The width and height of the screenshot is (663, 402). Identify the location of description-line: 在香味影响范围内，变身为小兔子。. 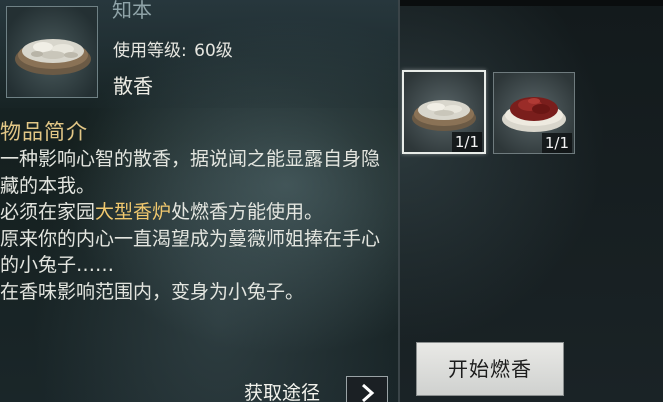
(152, 291).